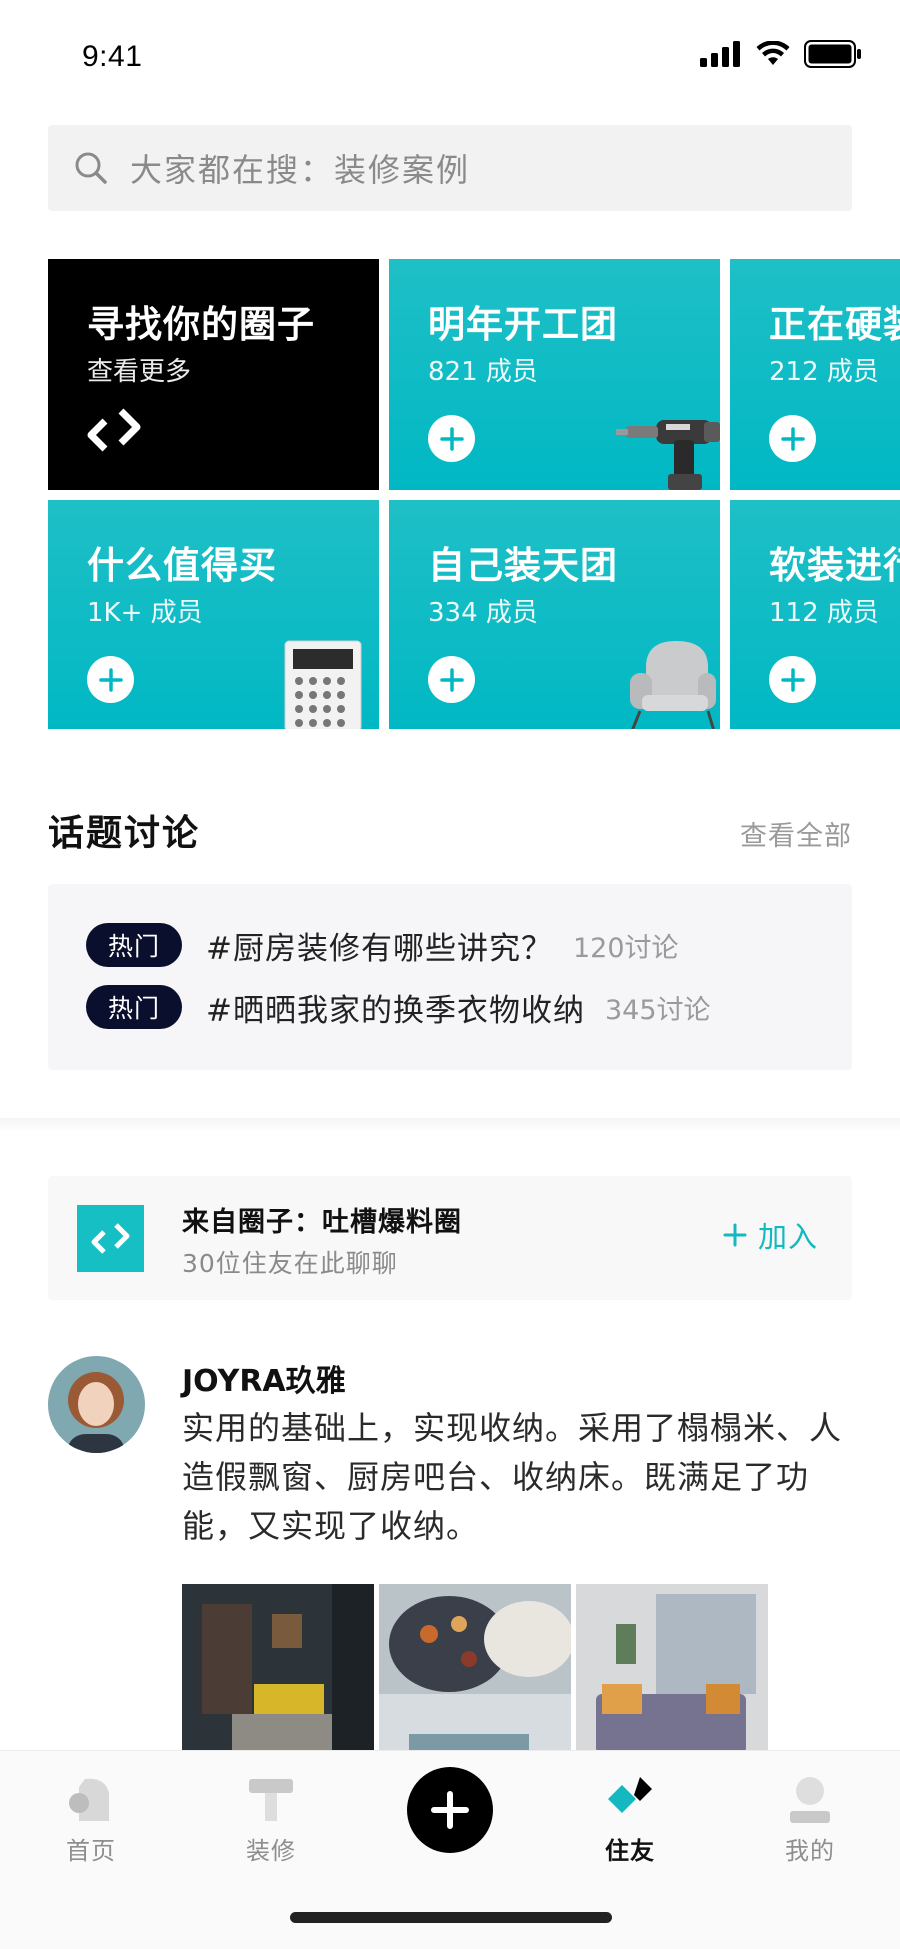 The height and width of the screenshot is (1949, 900). What do you see at coordinates (213, 614) in the screenshot?
I see `circle-card: 什么值得买 1K+ 成员` at bounding box center [213, 614].